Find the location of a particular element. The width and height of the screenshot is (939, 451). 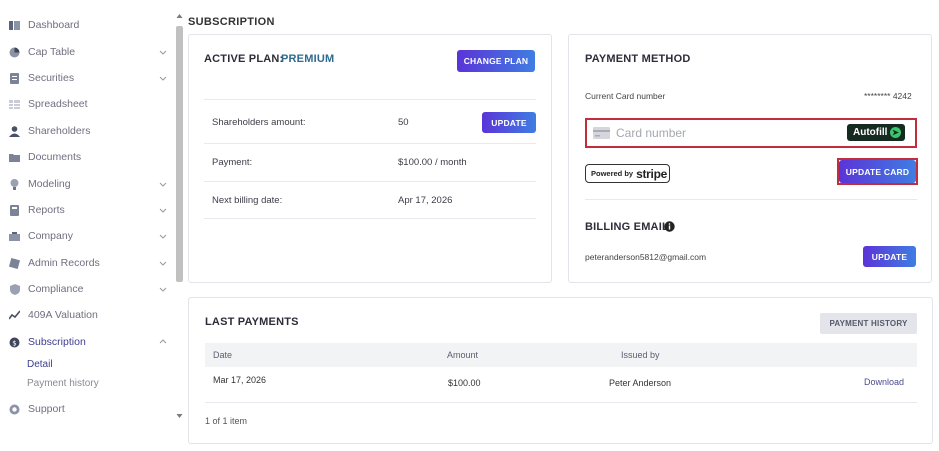

payment-method-title: PAYMENT METHOD is located at coordinates (638, 59).